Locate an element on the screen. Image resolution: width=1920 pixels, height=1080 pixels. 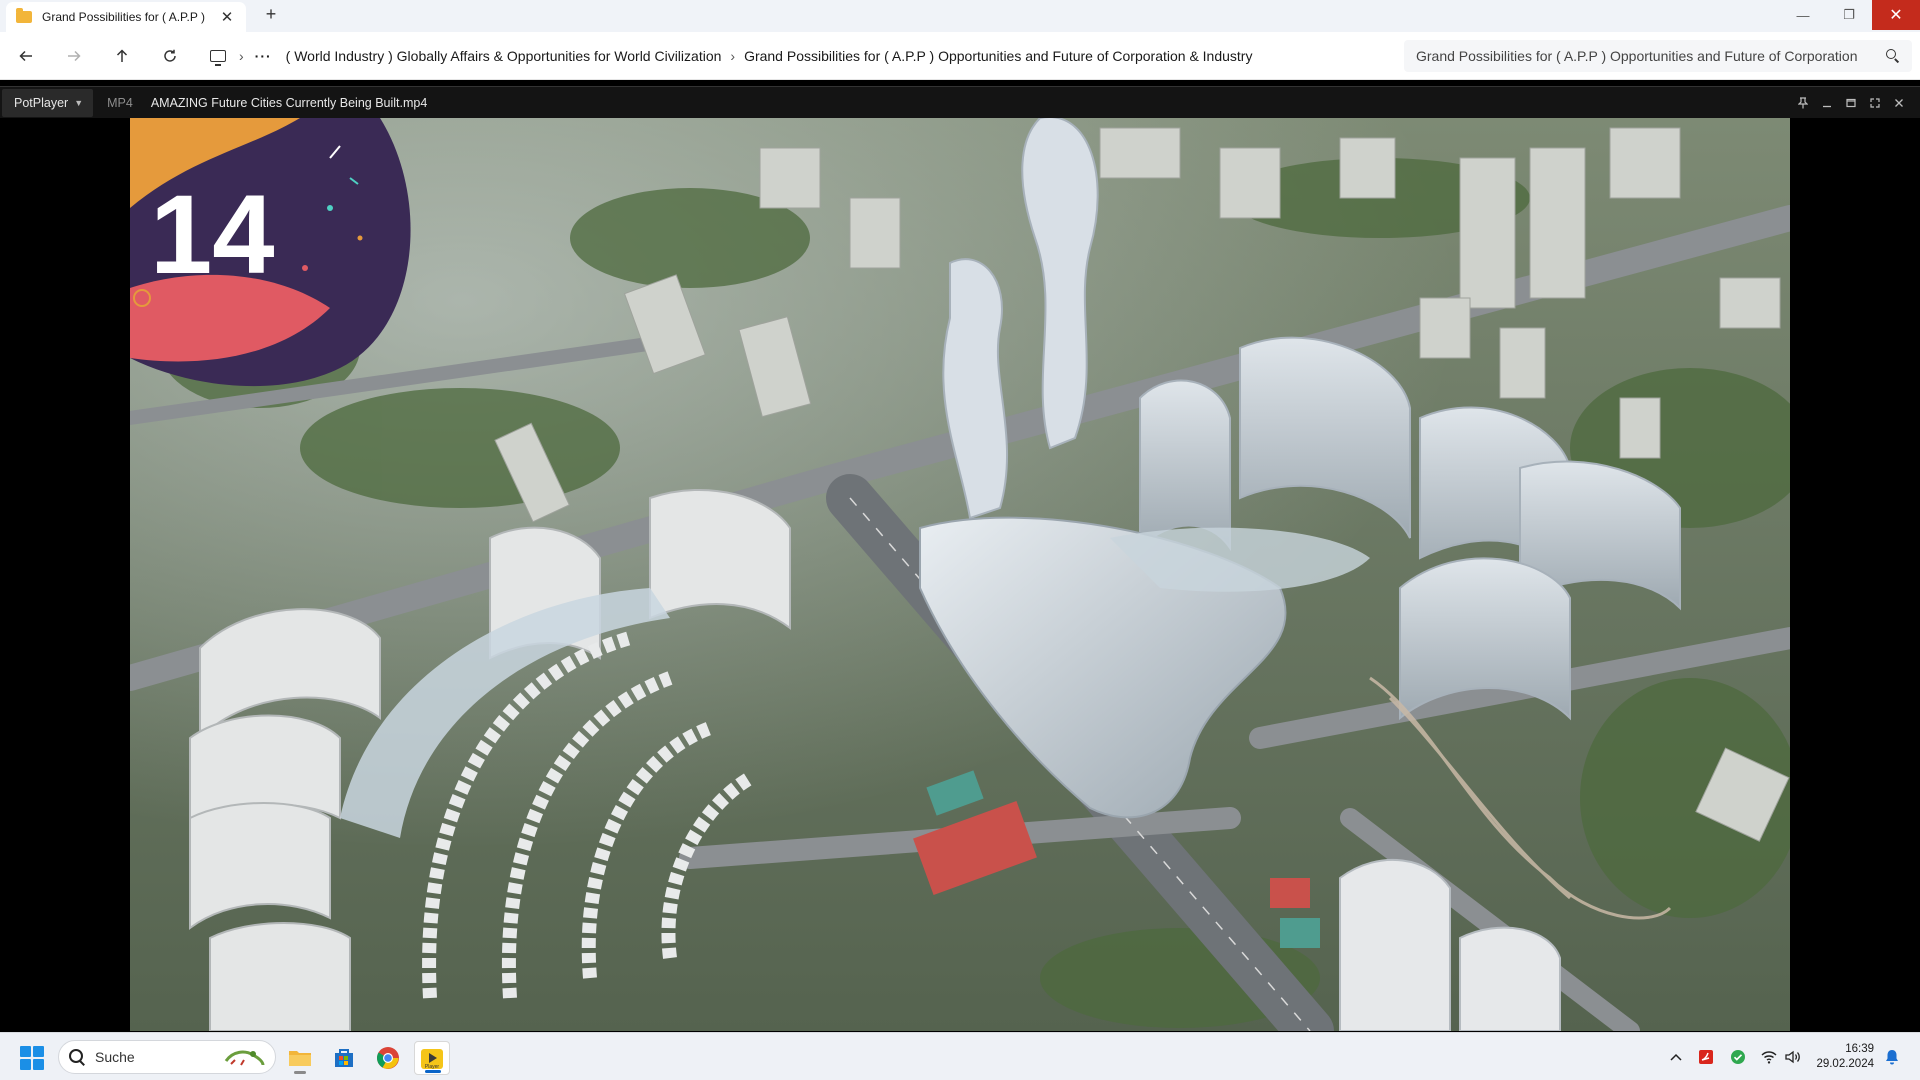
this-pc-icon is located at coordinates (218, 58).